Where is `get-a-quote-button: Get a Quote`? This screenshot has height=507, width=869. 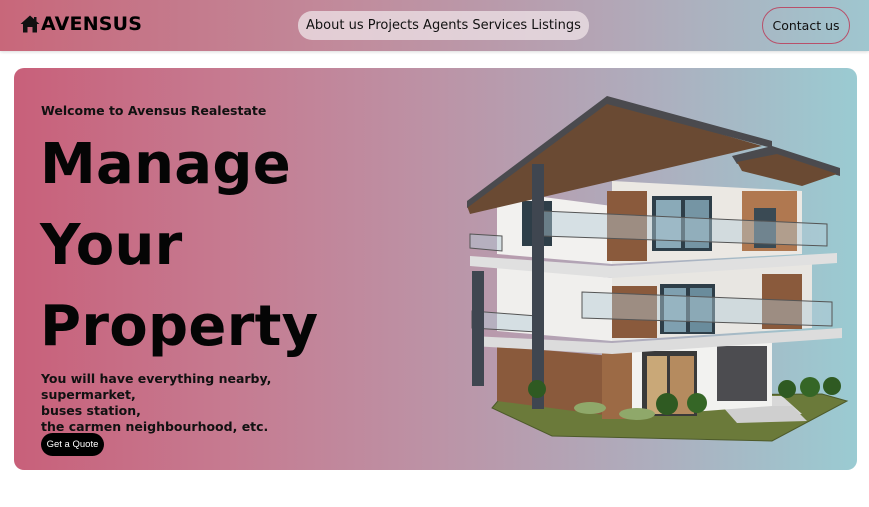 get-a-quote-button: Get a Quote is located at coordinates (72, 444).